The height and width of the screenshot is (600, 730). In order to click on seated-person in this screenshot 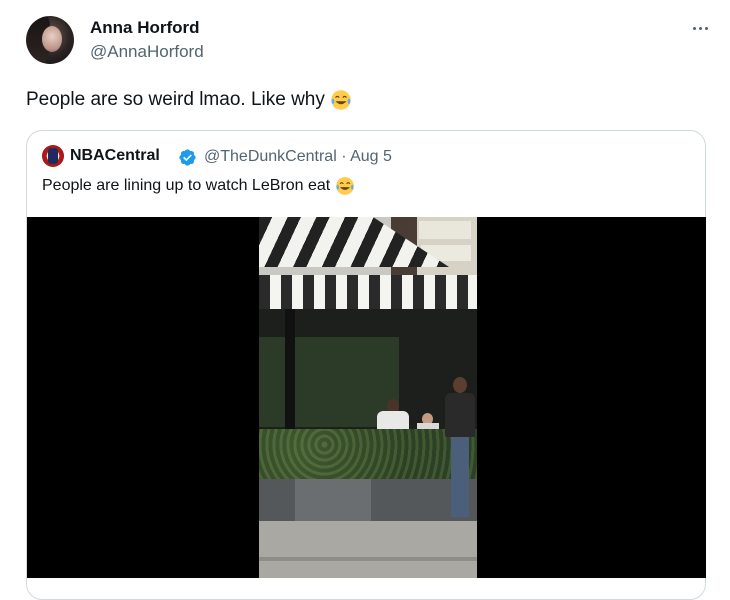, I will do `click(393, 416)`.